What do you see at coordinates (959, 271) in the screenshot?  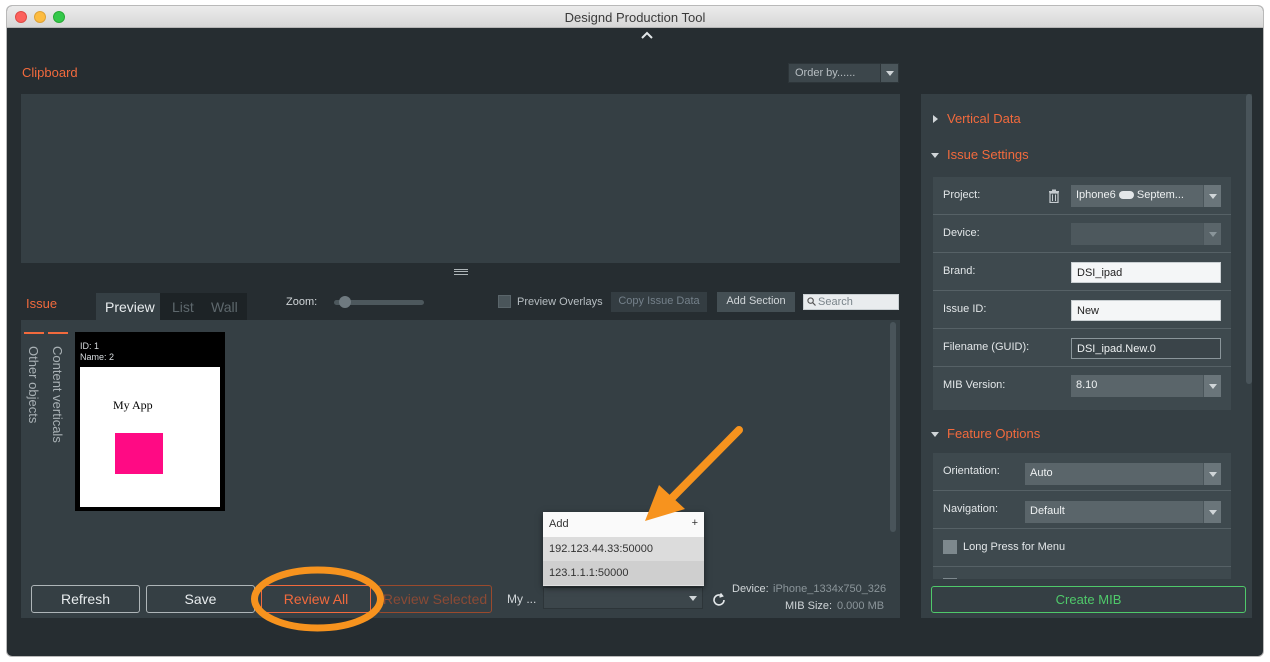 I see `brand-label: Brand:` at bounding box center [959, 271].